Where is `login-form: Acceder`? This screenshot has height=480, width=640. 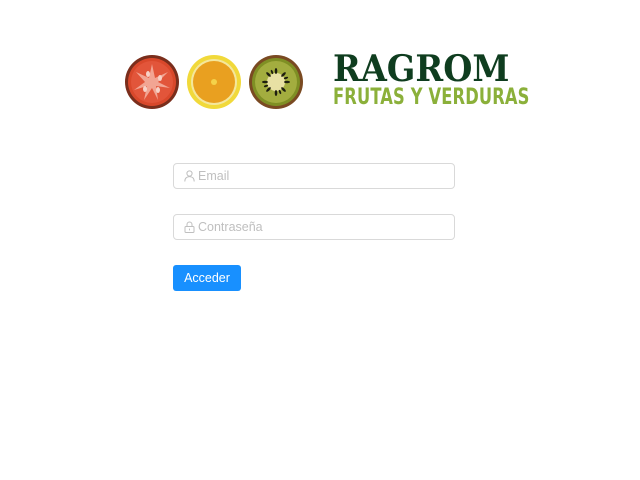 login-form: Acceder is located at coordinates (314, 227).